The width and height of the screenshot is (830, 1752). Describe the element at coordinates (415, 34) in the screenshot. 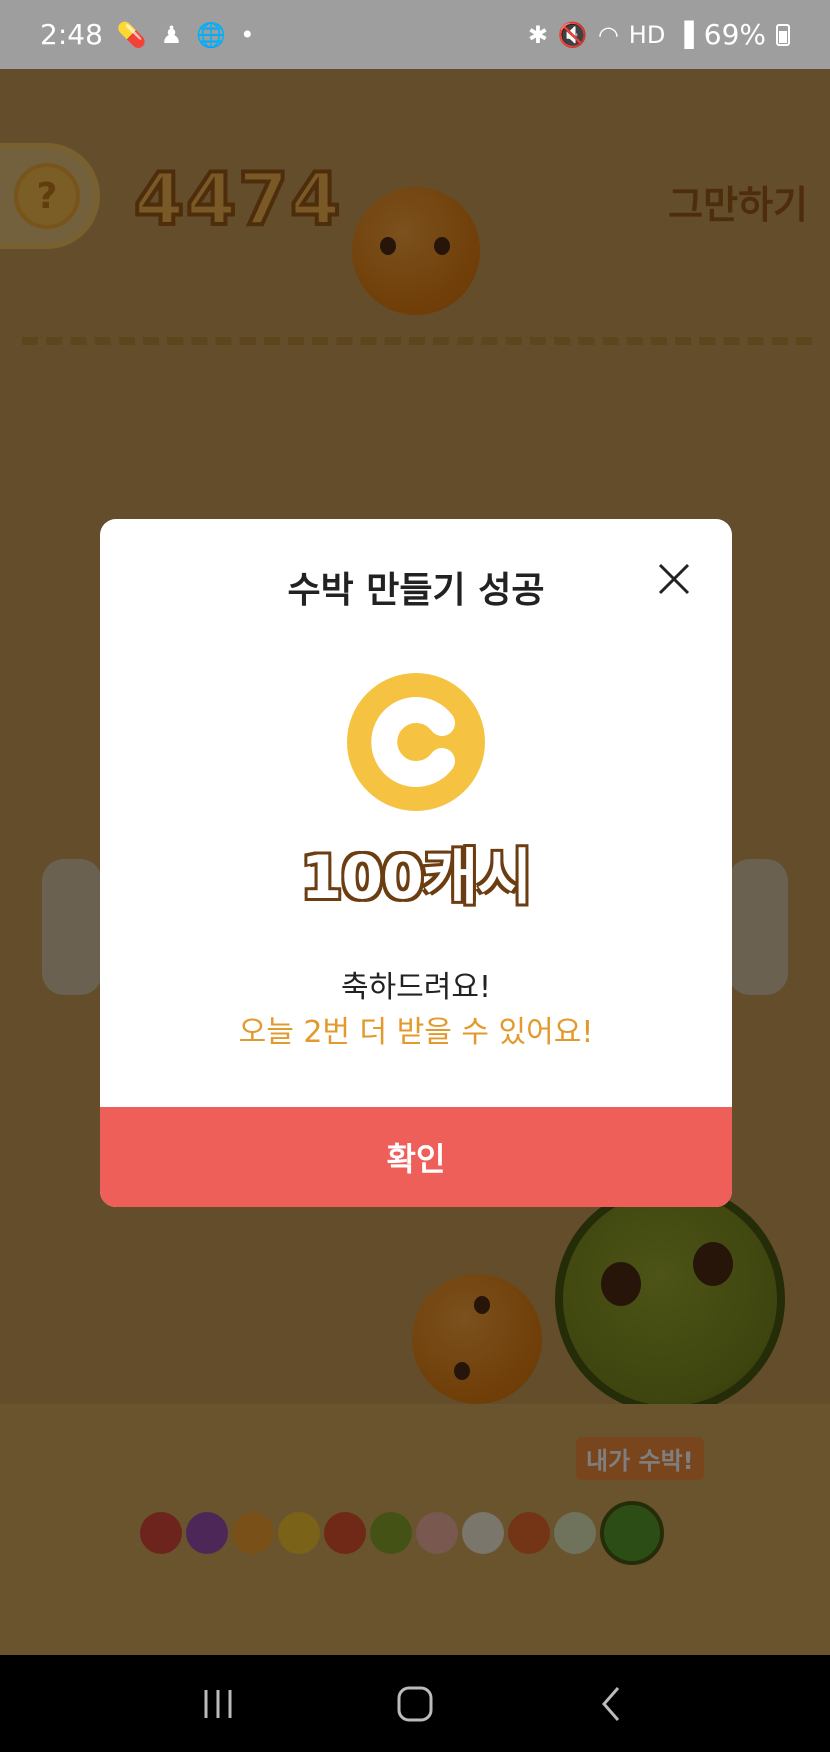

I see `status-bar: 2:48 💊 ♟ 🌐 • ✱ 🔇 ◠ HD ▐ 69%` at that location.